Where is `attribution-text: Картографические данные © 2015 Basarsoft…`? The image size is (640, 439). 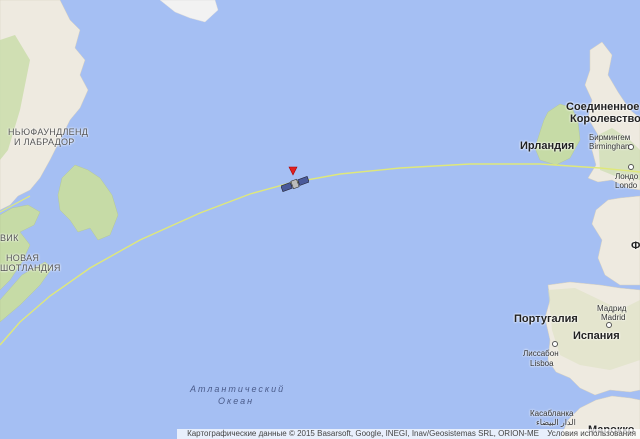
attribution-text: Картографические данные © 2015 Basarsoft… is located at coordinates (363, 433).